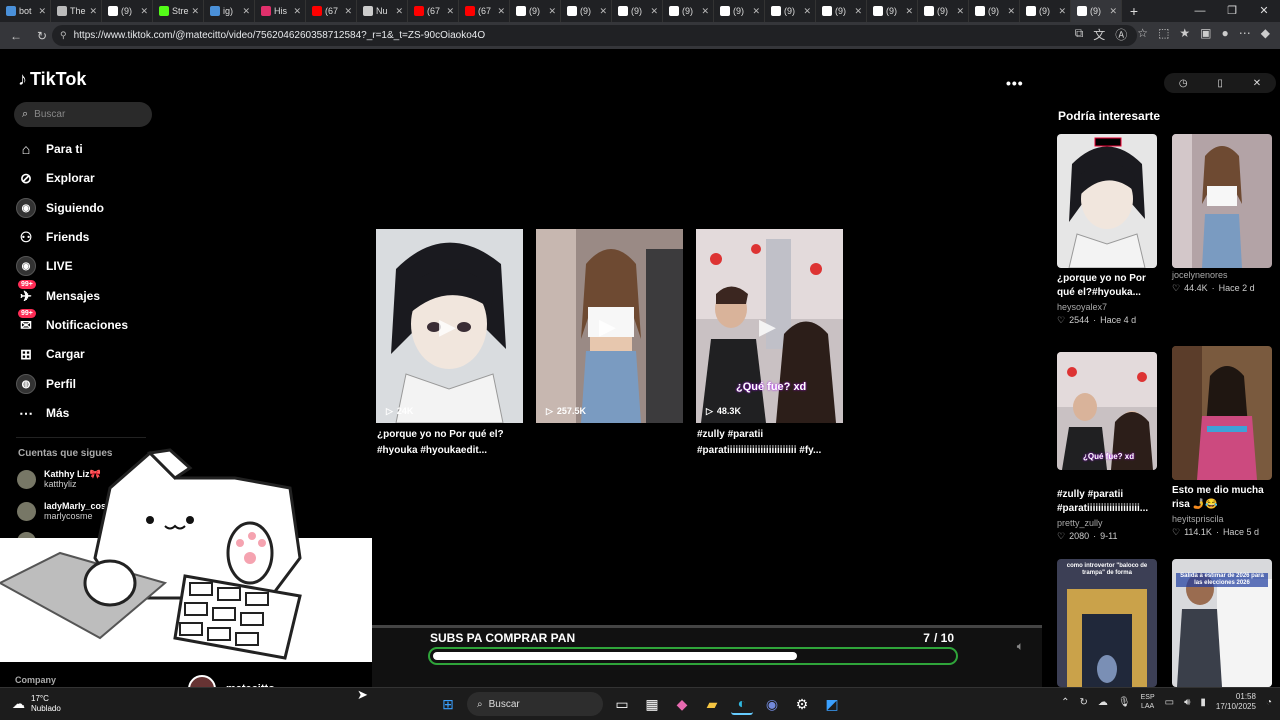 The height and width of the screenshot is (720, 1280). What do you see at coordinates (1265, 34) in the screenshot?
I see `copilot-icon: ◆` at bounding box center [1265, 34].